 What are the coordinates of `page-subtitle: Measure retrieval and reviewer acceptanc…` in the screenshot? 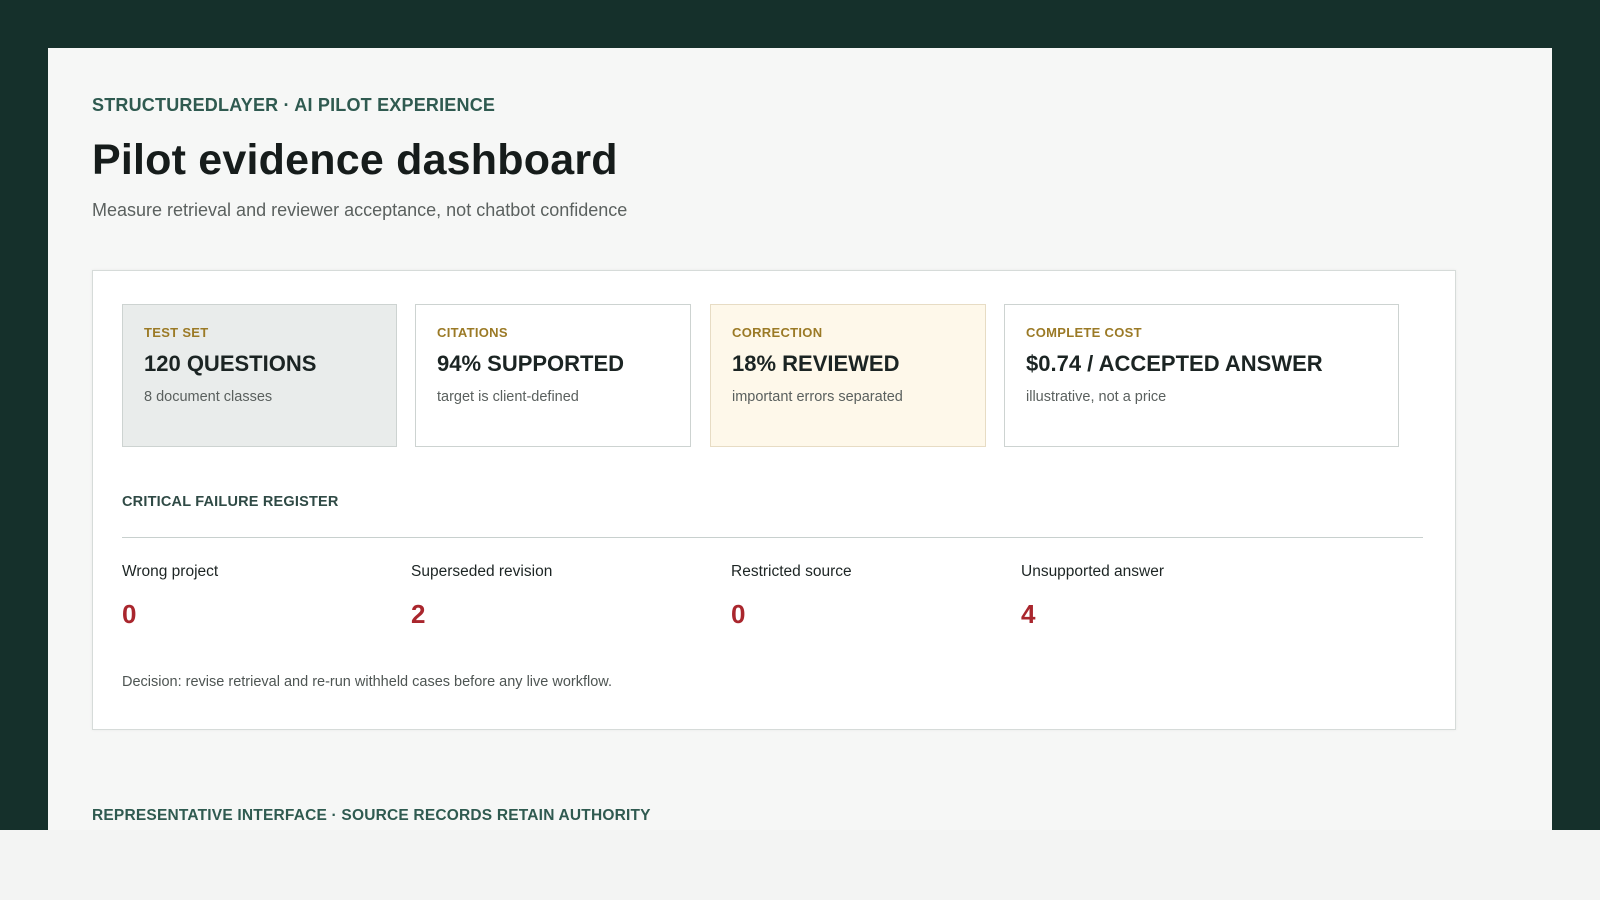 It's located at (360, 210).